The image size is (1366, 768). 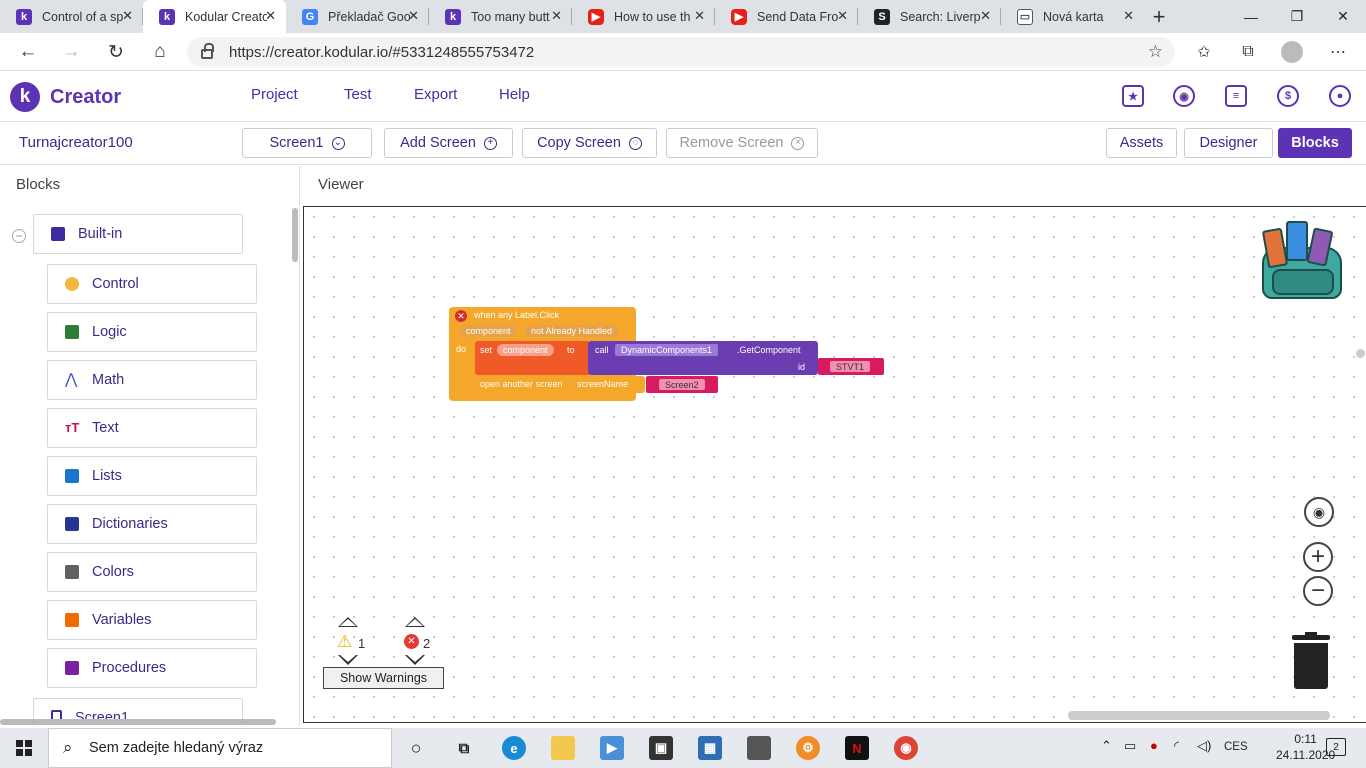 I want to click on component-dropdown: DynamicComponents1, so click(x=667, y=350).